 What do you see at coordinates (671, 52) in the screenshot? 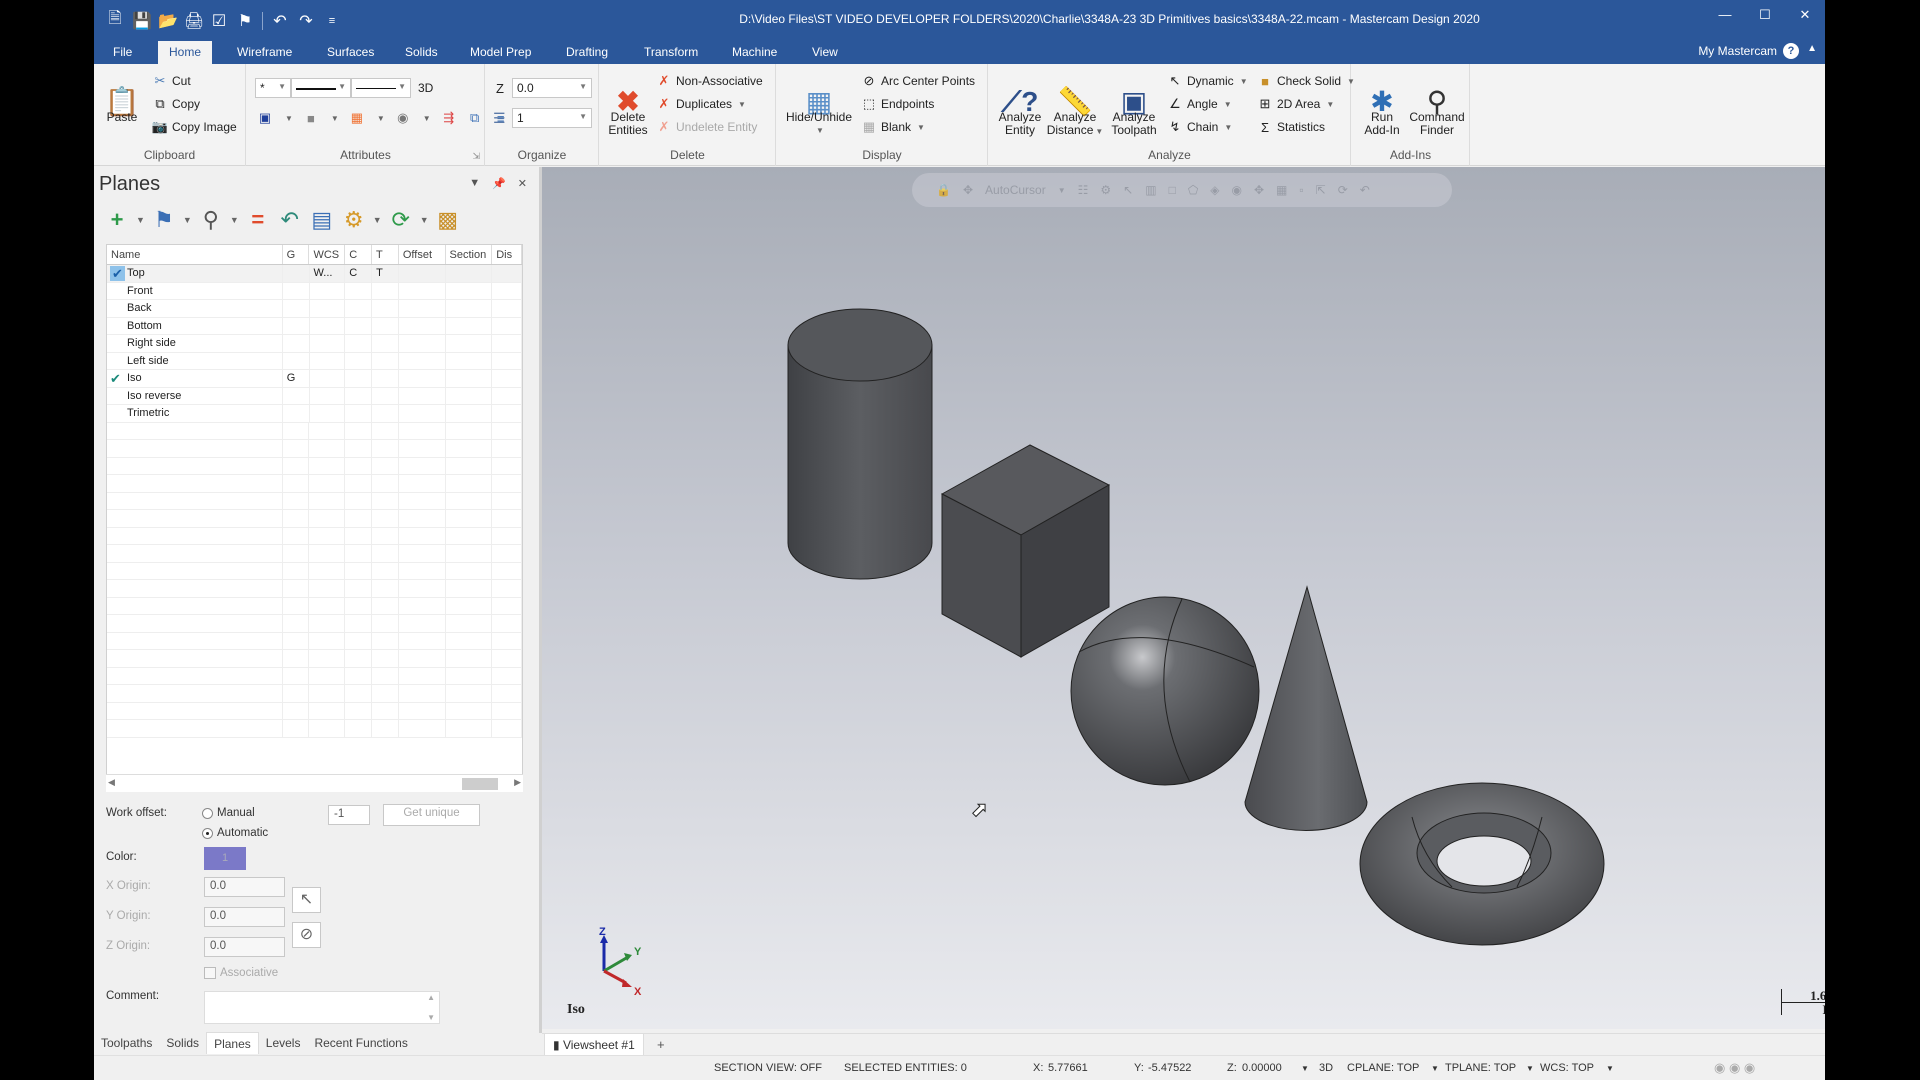
I see `tab-transform: Transform` at bounding box center [671, 52].